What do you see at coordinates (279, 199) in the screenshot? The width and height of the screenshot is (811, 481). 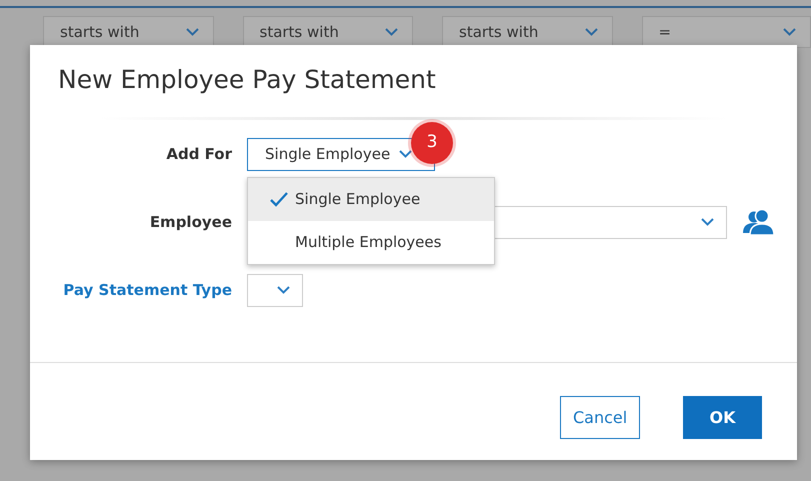 I see `check-icon` at bounding box center [279, 199].